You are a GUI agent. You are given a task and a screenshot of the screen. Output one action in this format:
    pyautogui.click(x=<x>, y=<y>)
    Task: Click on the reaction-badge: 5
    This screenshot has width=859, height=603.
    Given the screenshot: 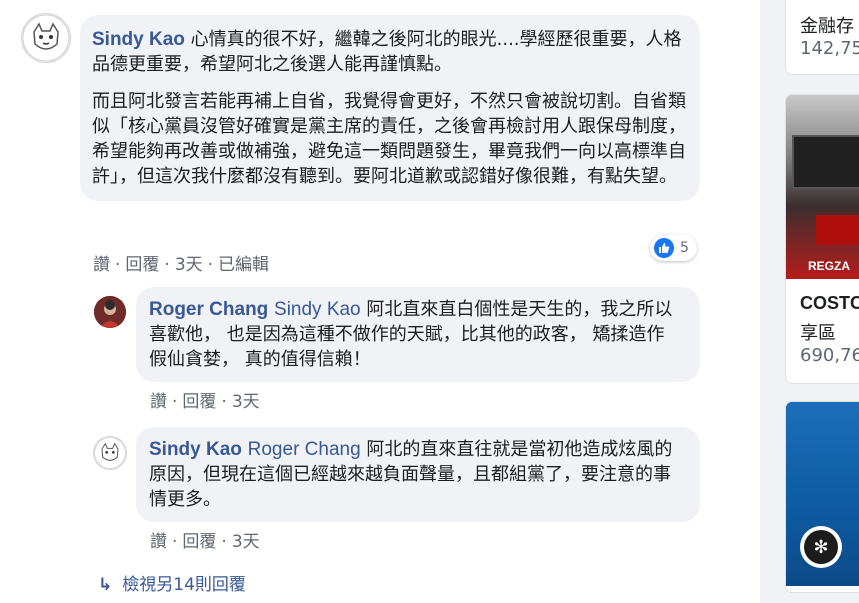 What is the action you would take?
    pyautogui.click(x=673, y=248)
    